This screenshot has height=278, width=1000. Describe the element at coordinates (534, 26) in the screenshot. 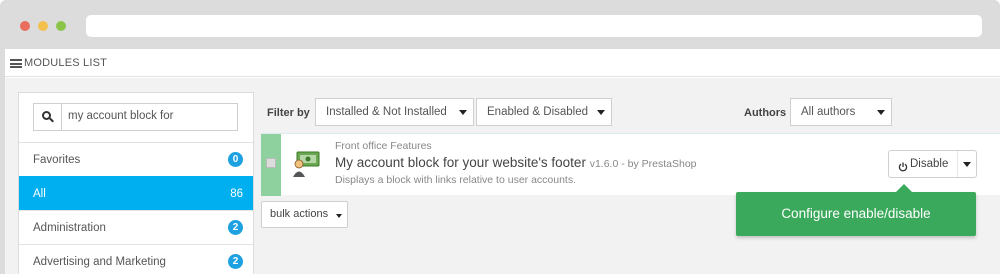

I see `address-bar` at that location.